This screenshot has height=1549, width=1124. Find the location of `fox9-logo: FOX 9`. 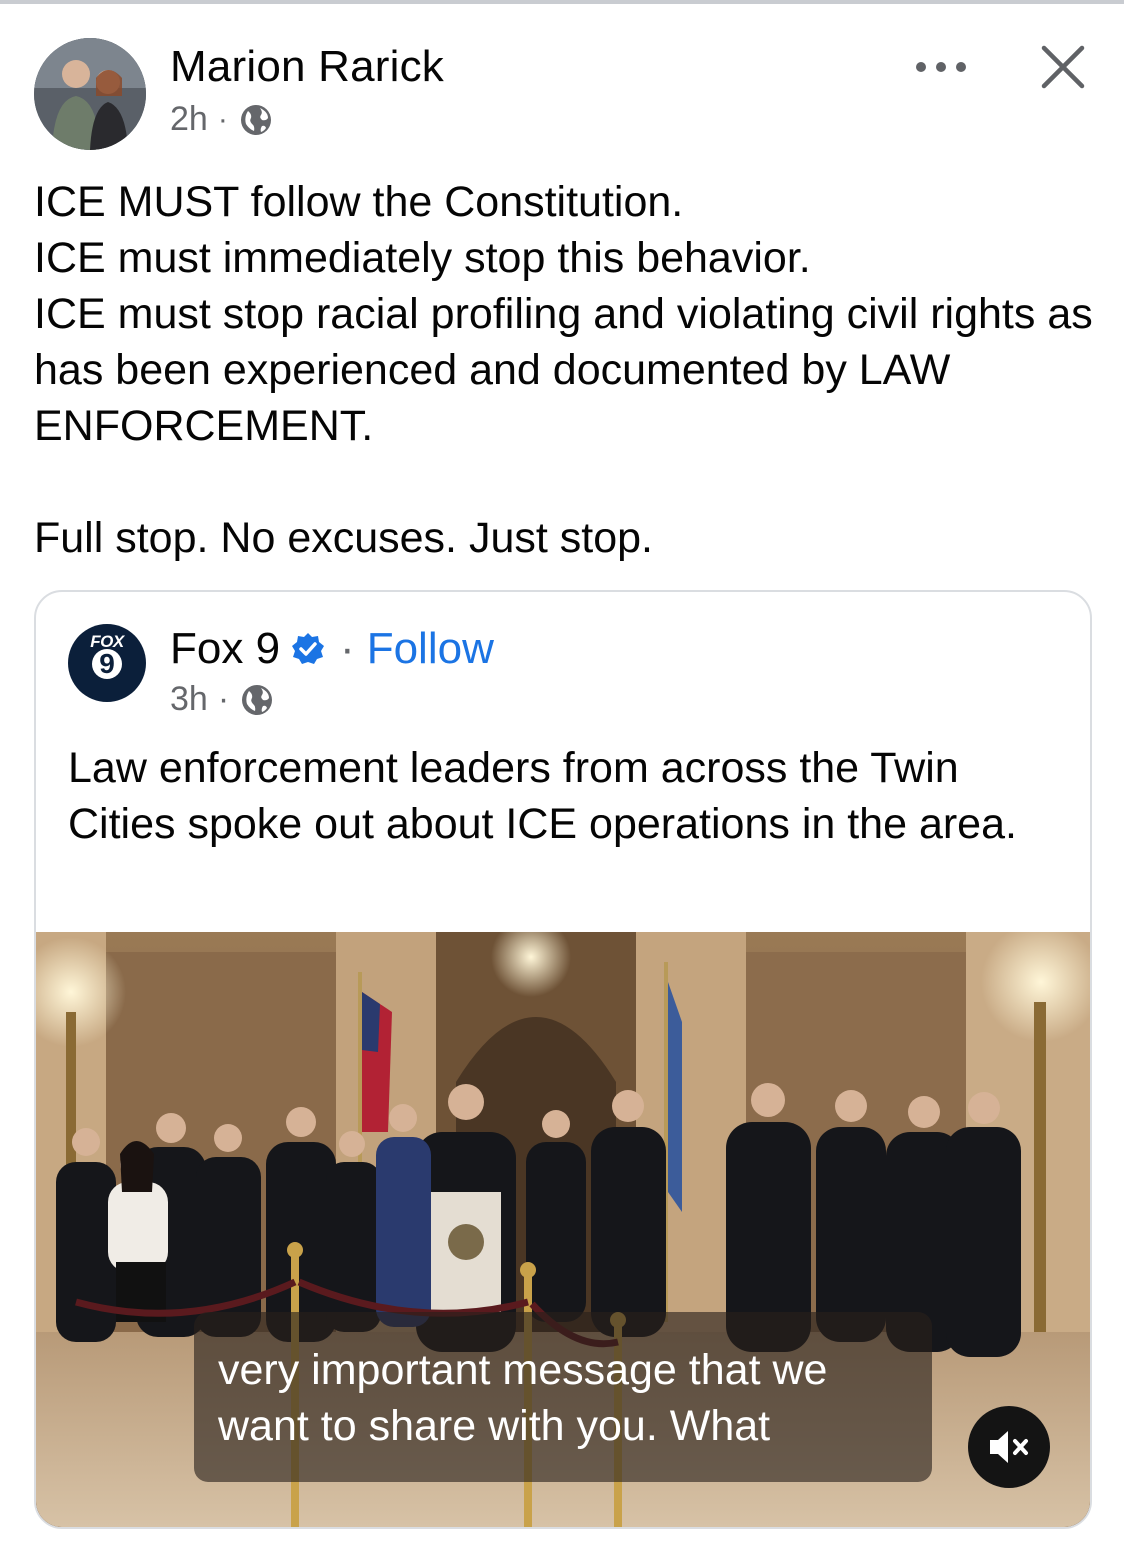

fox9-logo: FOX 9 is located at coordinates (107, 663).